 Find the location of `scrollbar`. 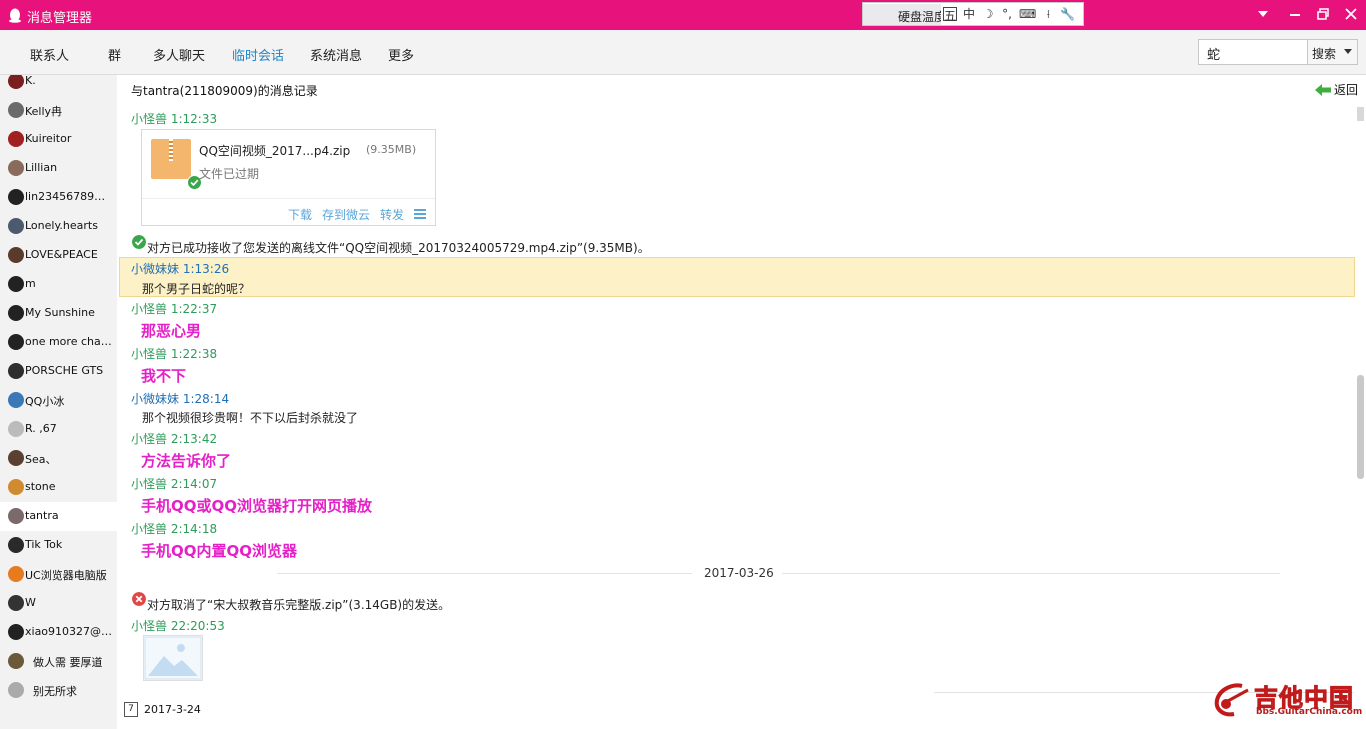

scrollbar is located at coordinates (1360, 380).